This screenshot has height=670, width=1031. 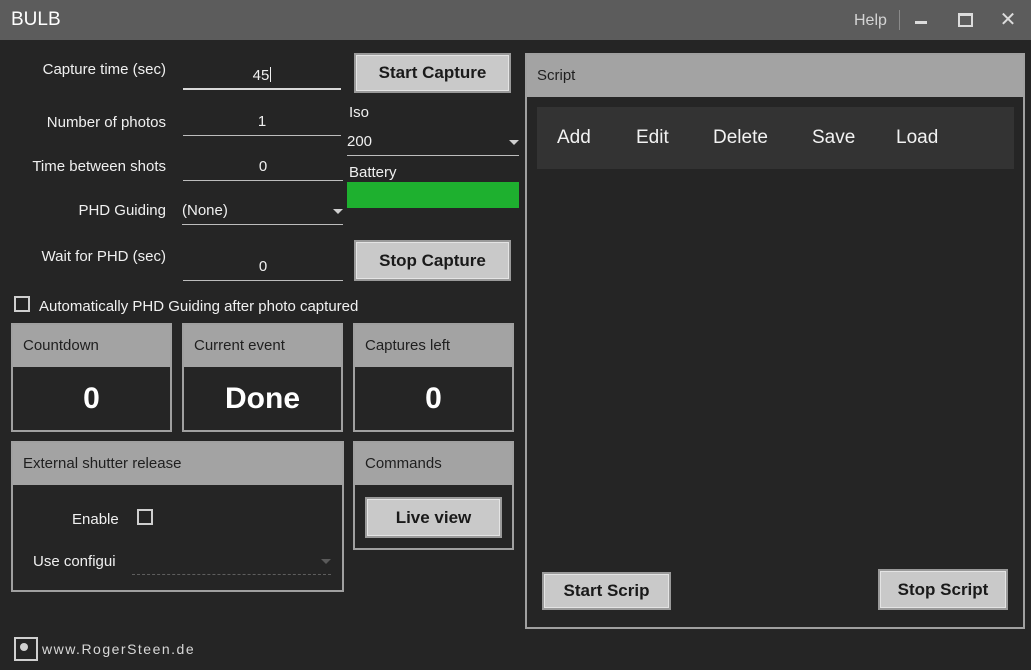 What do you see at coordinates (262, 211) in the screenshot?
I see `phd-guiding-select: (None)` at bounding box center [262, 211].